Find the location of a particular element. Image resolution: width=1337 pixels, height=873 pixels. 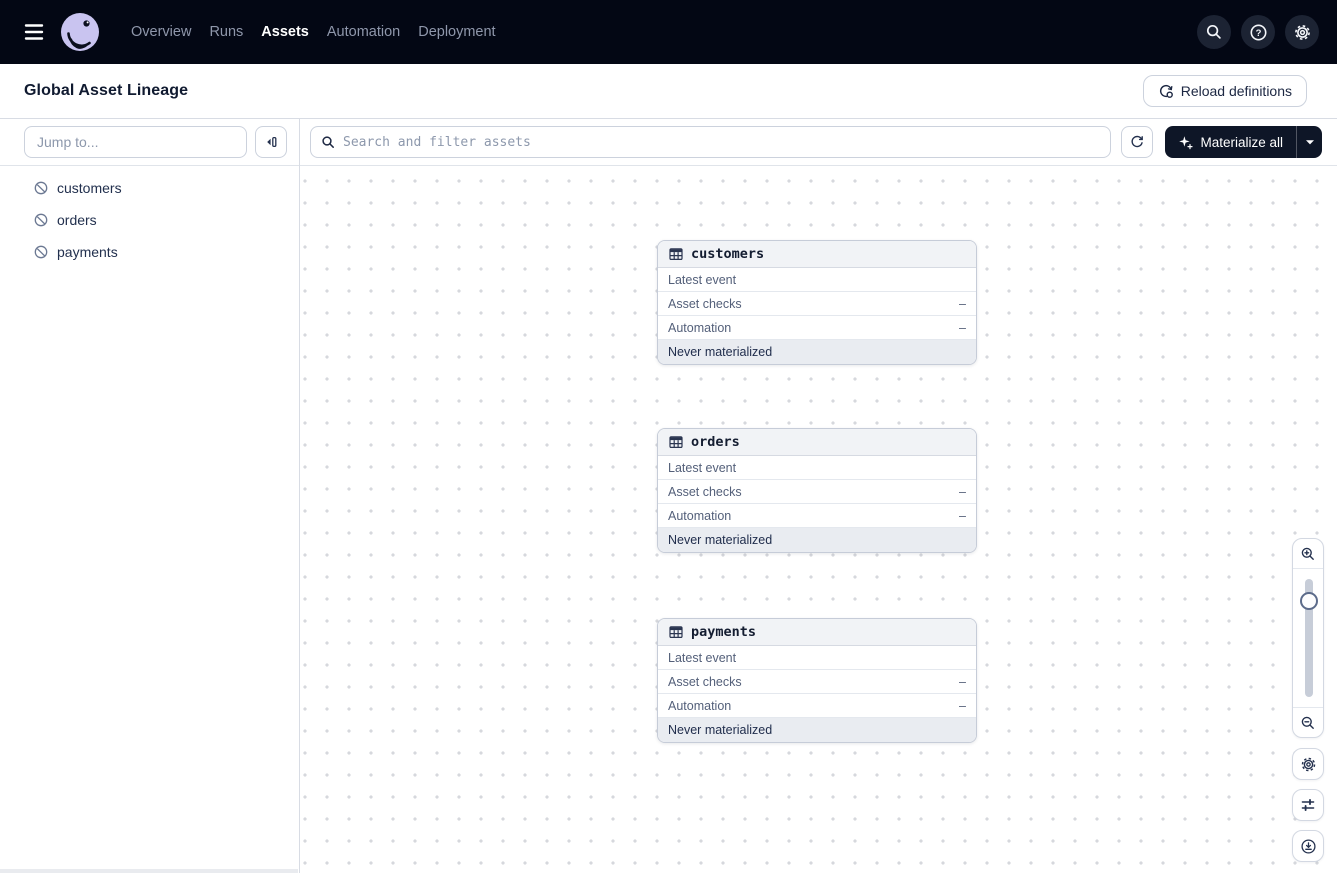

reload-definitions-icon is located at coordinates (1166, 91).